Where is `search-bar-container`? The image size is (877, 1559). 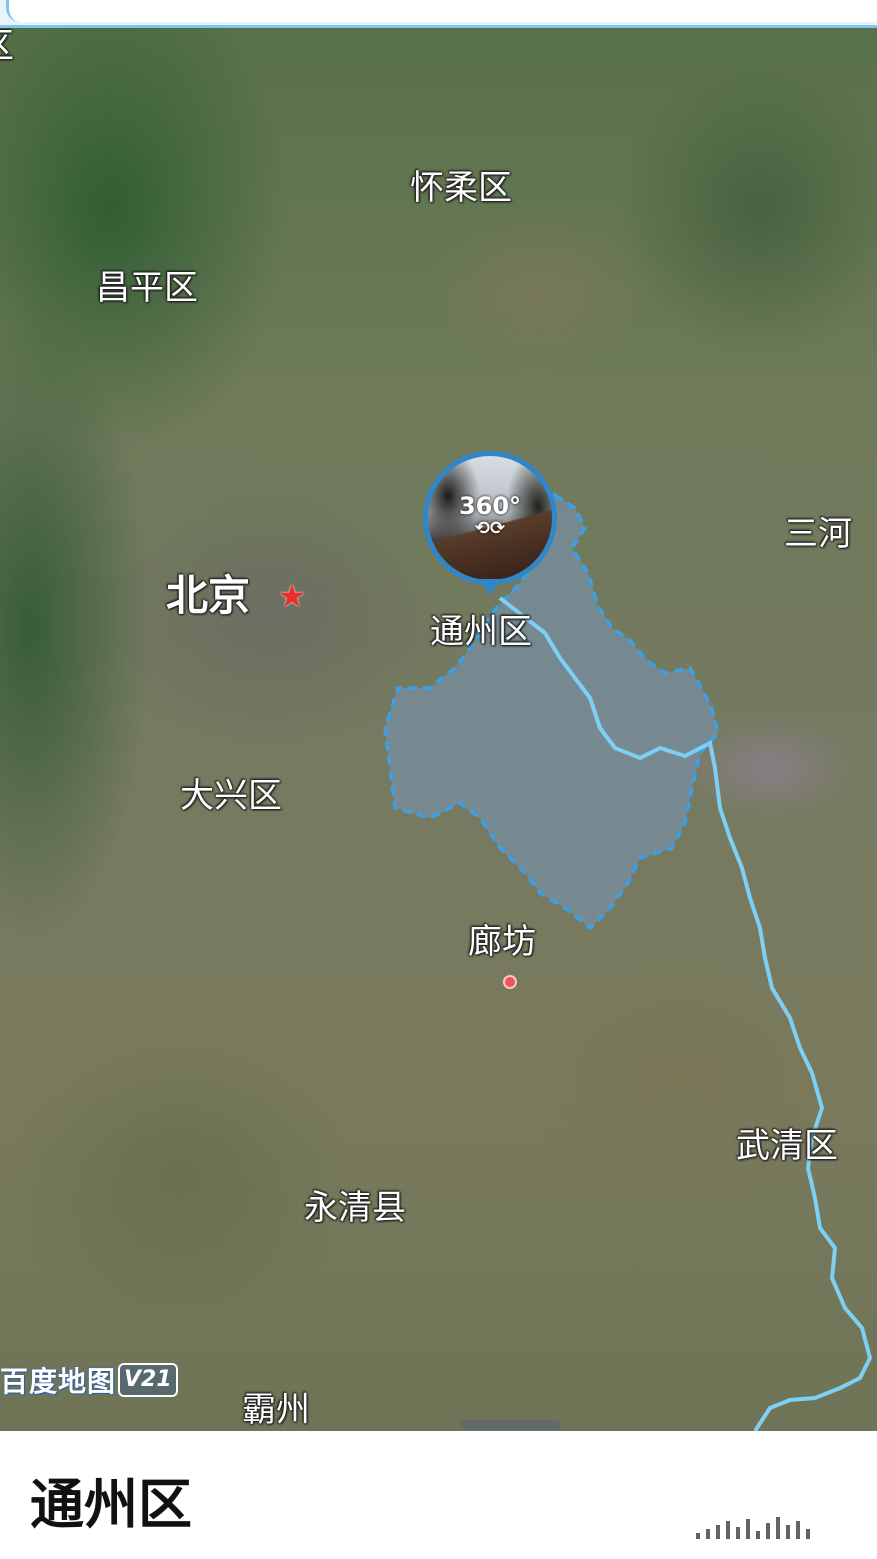 search-bar-container is located at coordinates (438, 14).